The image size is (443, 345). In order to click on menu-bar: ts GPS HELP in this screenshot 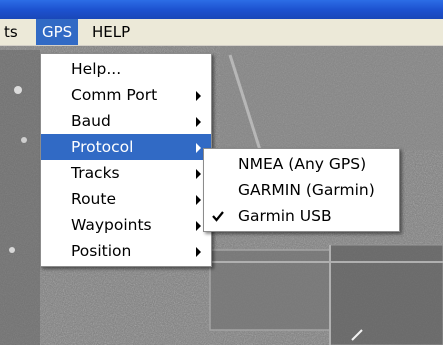, I will do `click(221, 32)`.